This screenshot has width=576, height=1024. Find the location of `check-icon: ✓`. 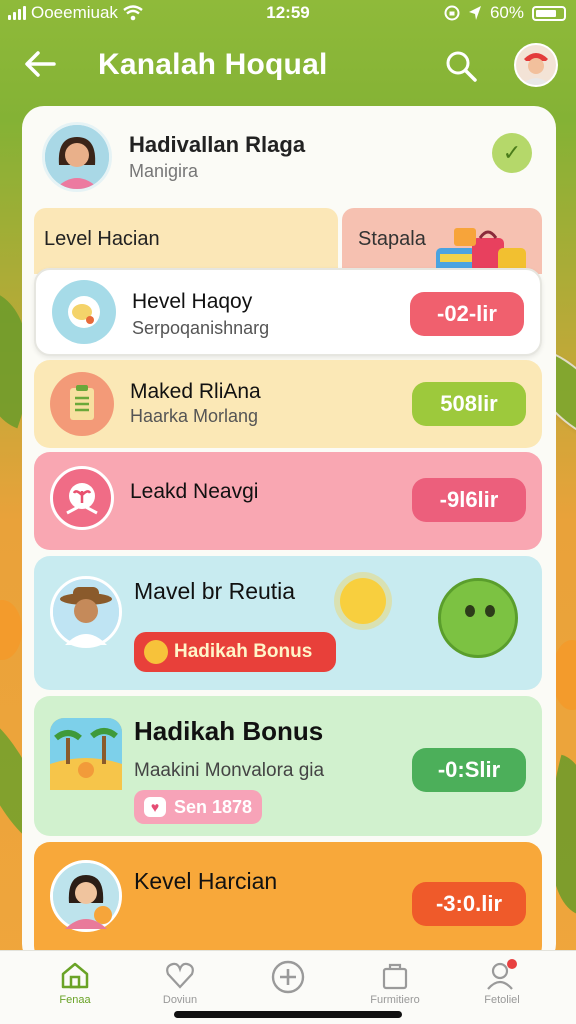

check-icon: ✓ is located at coordinates (512, 153).